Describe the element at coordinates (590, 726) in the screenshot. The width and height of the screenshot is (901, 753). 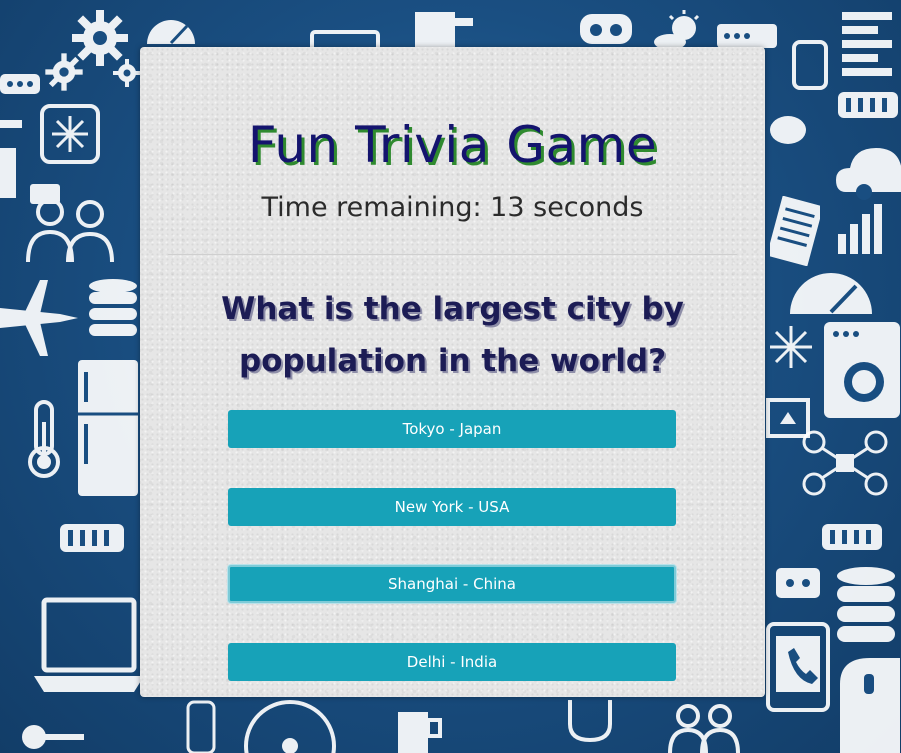
I see `stethoscope-icon` at that location.